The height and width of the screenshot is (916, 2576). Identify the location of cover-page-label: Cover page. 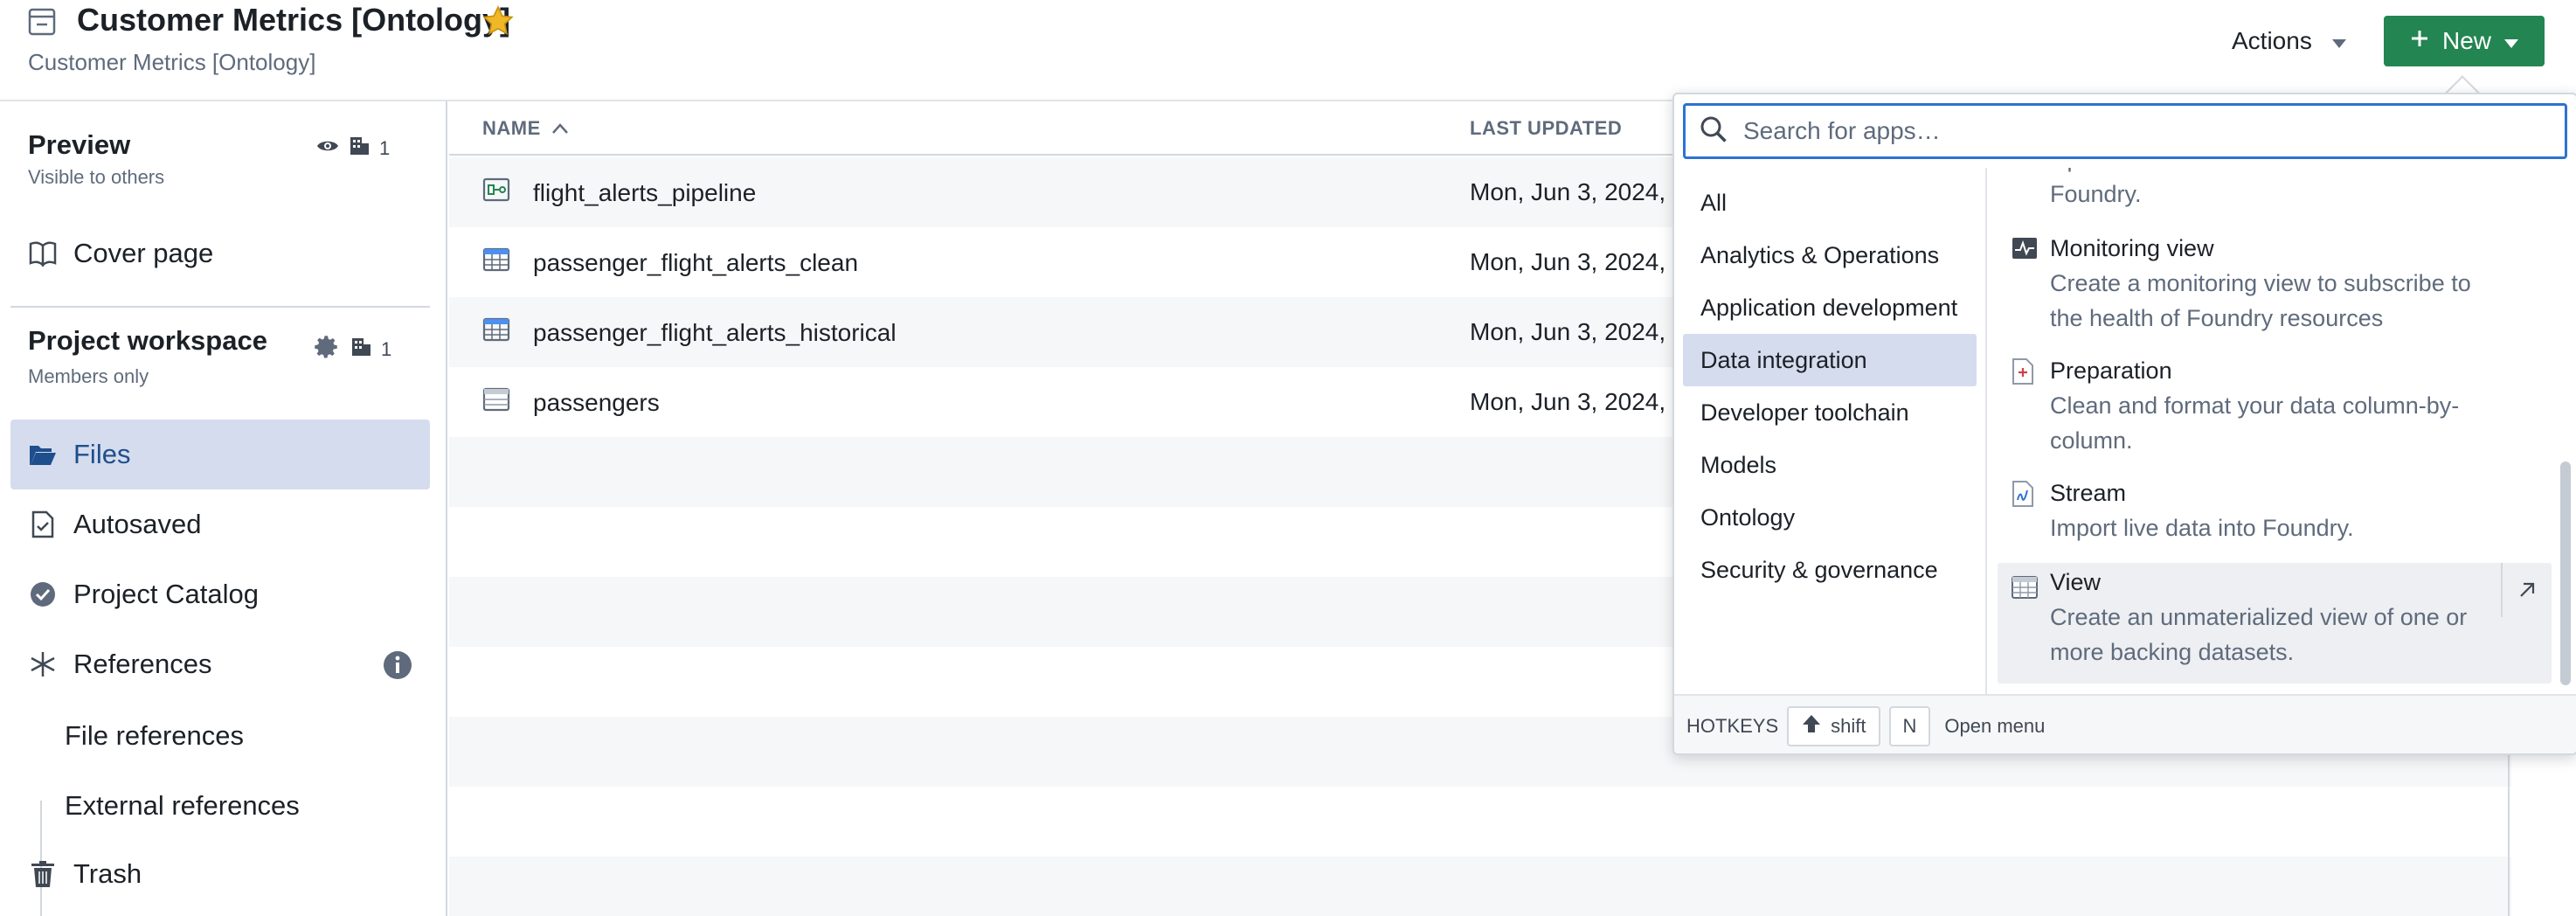
(143, 253).